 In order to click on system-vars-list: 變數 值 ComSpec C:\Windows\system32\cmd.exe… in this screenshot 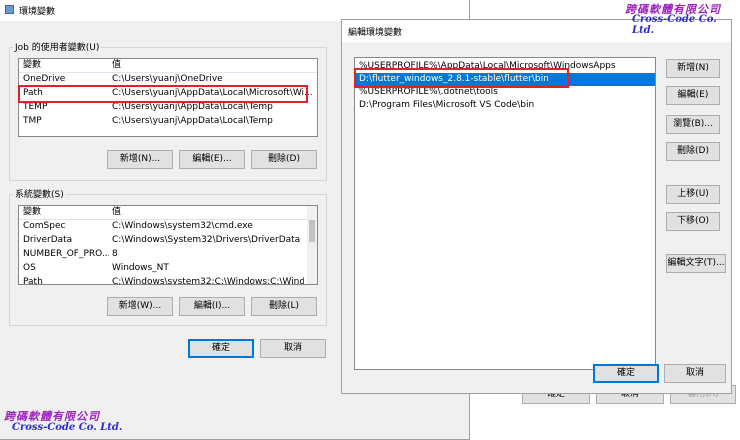, I will do `click(168, 245)`.